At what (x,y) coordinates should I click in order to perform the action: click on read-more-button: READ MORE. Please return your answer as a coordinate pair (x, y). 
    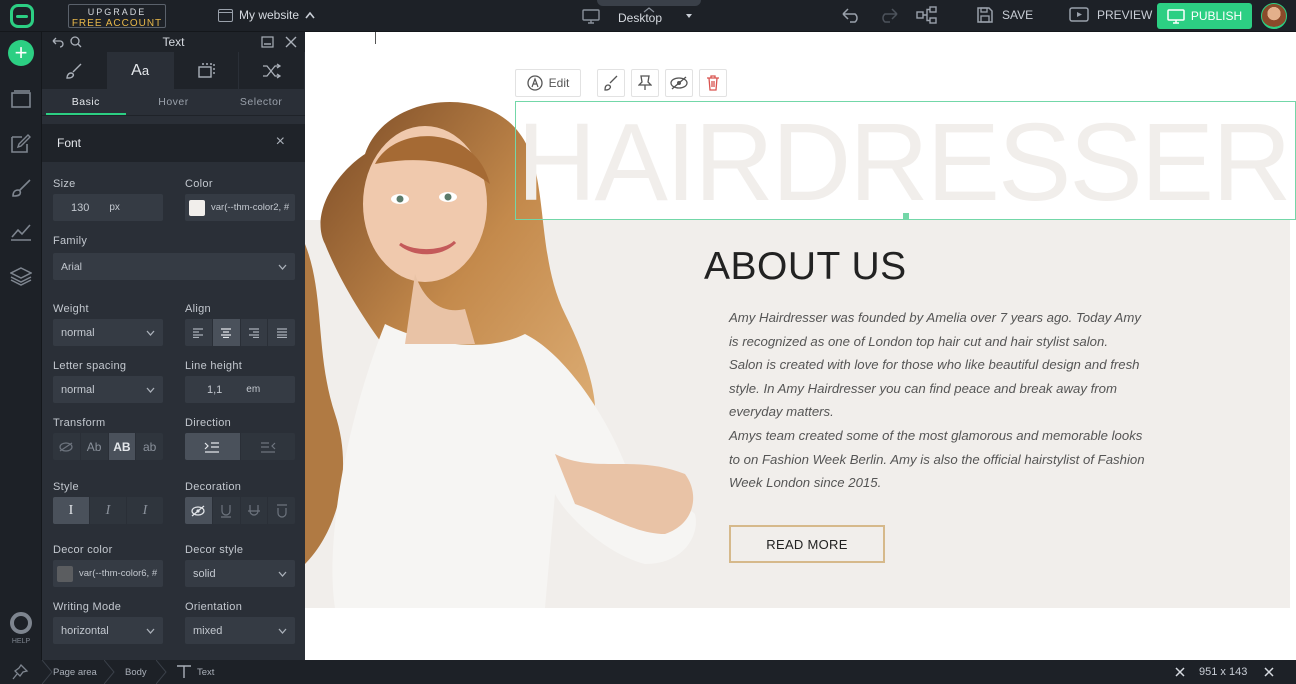
    Looking at the image, I should click on (807, 544).